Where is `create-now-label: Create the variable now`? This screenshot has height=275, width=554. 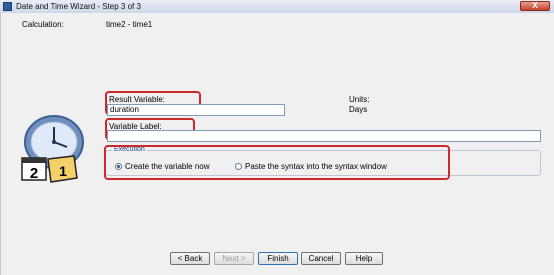
create-now-label: Create the variable now is located at coordinates (167, 166).